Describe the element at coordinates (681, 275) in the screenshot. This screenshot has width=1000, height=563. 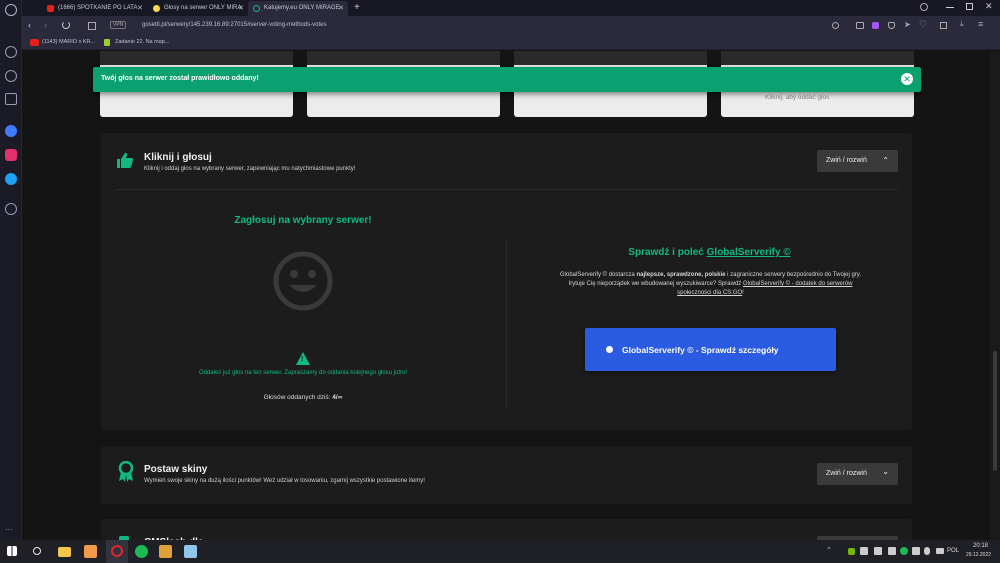
I see `desc-bold: najlepsze, sprawdzone, polskie` at that location.